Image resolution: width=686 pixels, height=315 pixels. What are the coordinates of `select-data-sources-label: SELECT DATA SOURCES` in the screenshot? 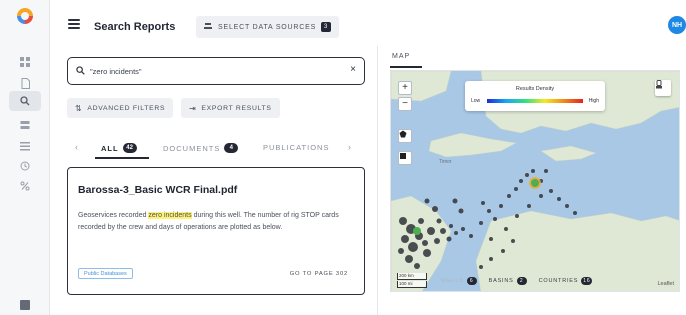 It's located at (267, 27).